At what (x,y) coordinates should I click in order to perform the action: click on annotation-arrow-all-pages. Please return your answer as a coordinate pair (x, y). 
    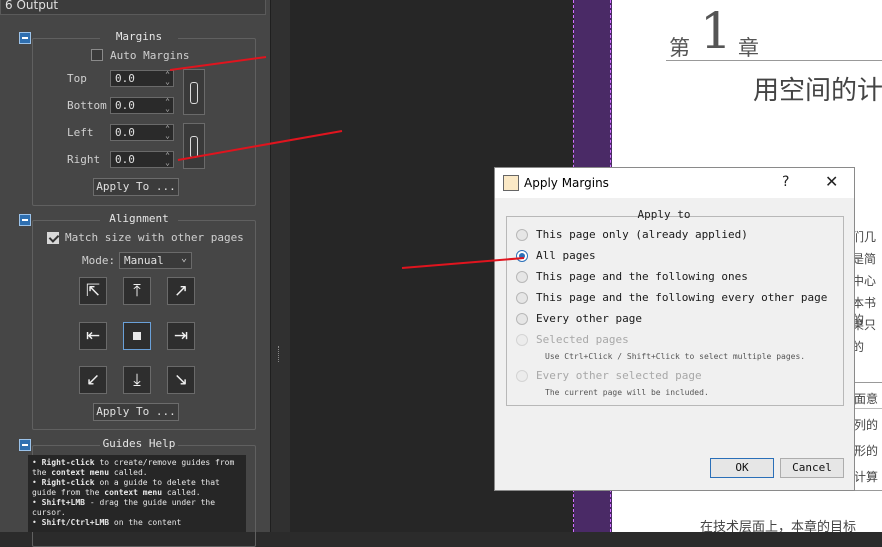
    Looking at the image, I should click on (463, 263).